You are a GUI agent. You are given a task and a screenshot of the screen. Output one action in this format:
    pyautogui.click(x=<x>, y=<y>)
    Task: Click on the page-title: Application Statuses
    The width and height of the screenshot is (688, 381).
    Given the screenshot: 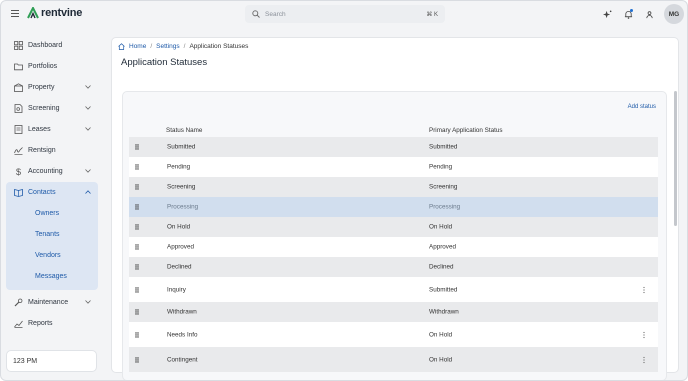 What is the action you would take?
    pyautogui.click(x=164, y=62)
    